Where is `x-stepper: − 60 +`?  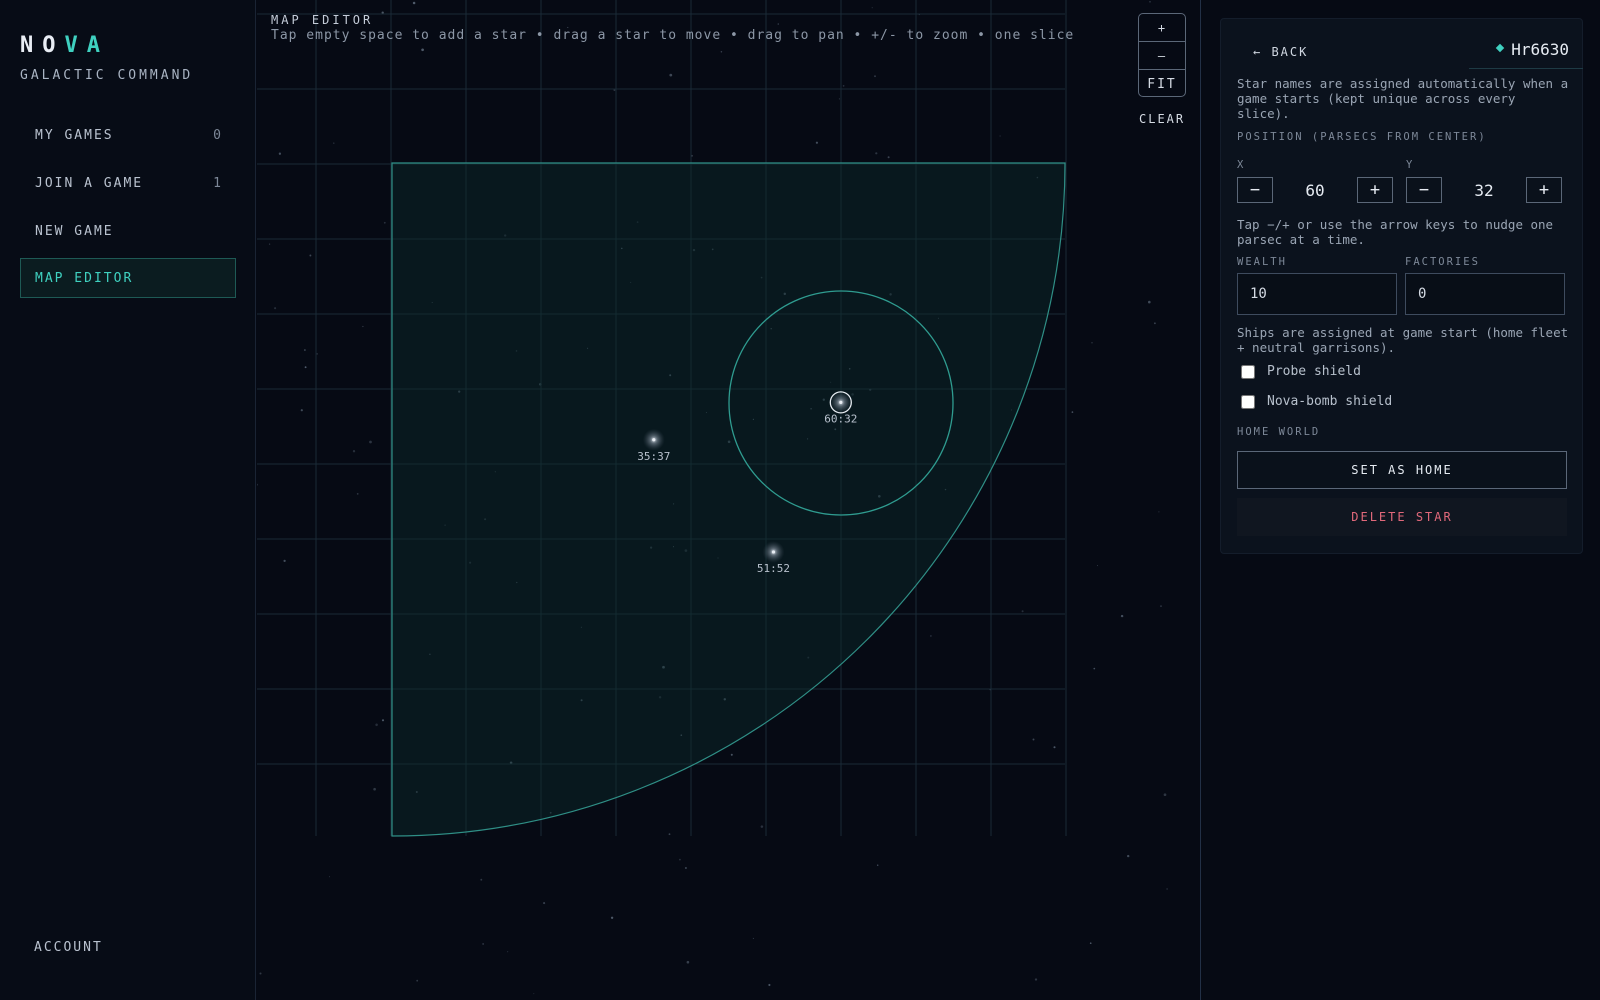
x-stepper: − 60 + is located at coordinates (1315, 190).